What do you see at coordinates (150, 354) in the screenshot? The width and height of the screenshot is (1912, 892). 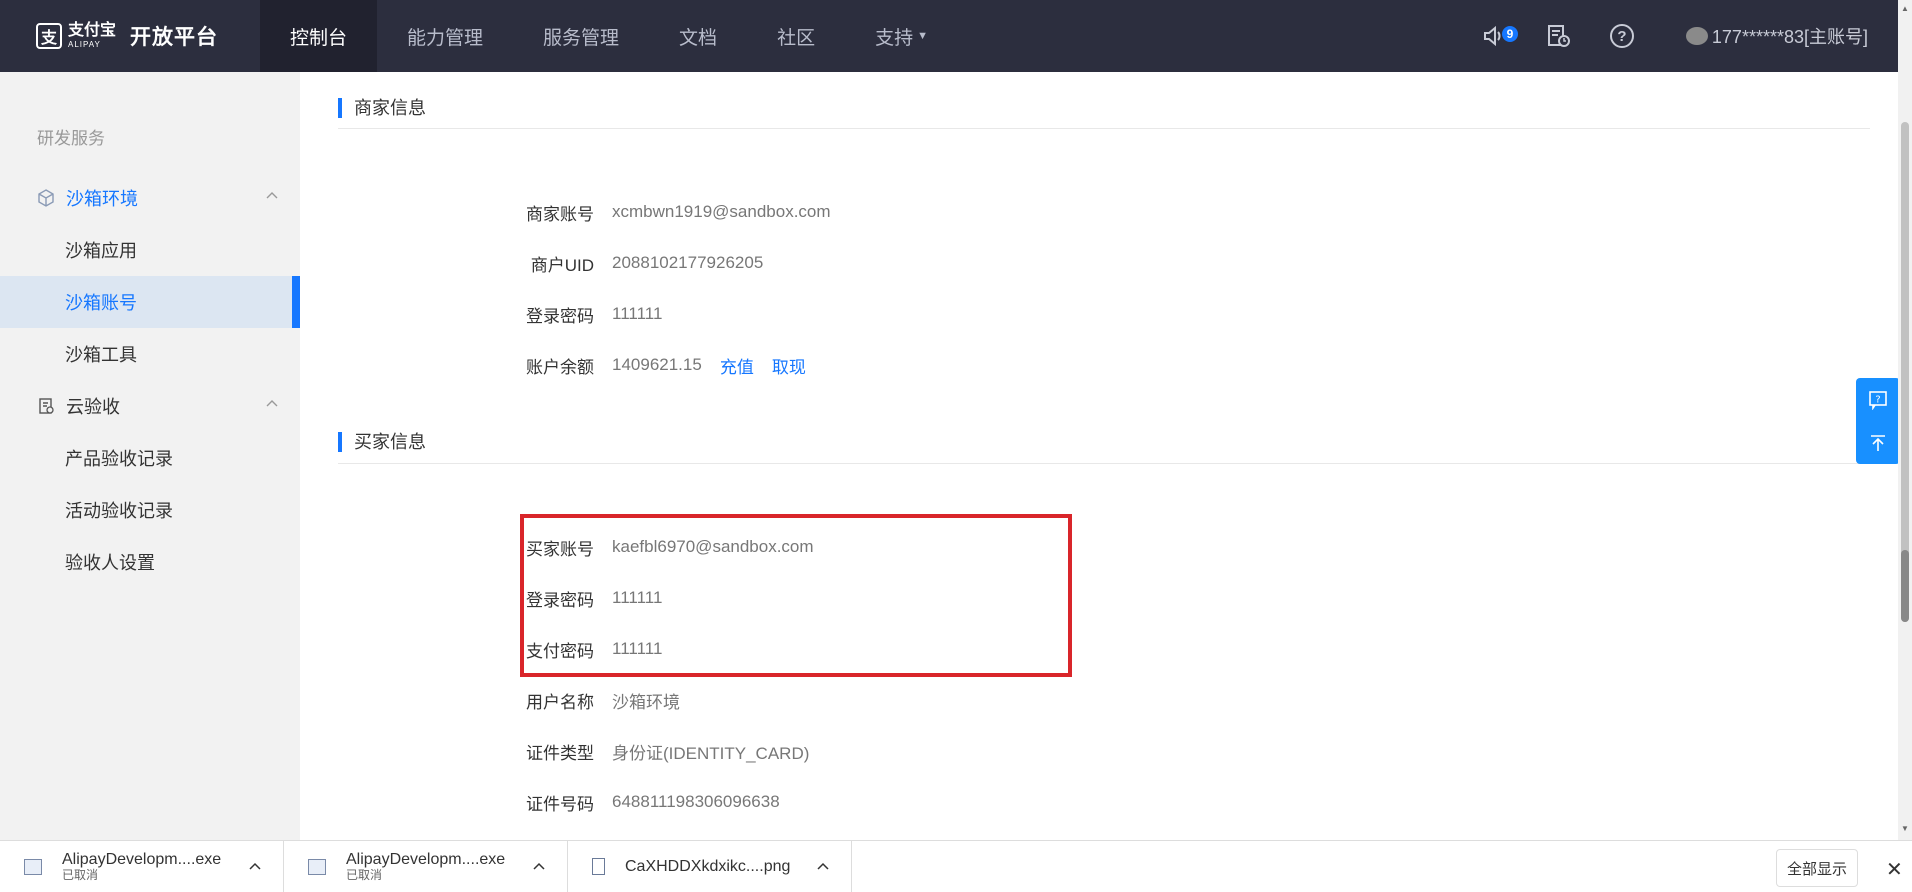 I see `sidebar-item-sandbox-tools: 沙箱工具` at bounding box center [150, 354].